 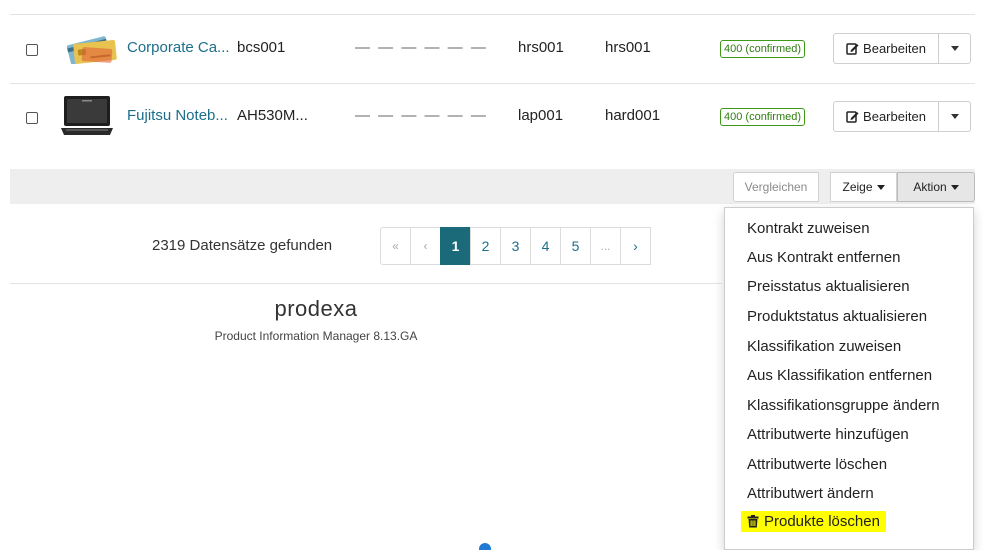 What do you see at coordinates (492, 186) in the screenshot?
I see `list-toolbar: Vergleichen Zeige Aktion` at bounding box center [492, 186].